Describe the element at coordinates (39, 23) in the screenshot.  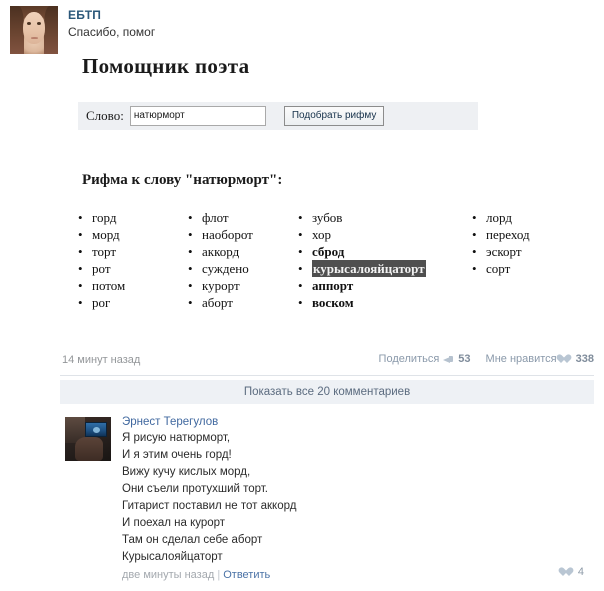
I see `avatar-eye-right` at that location.